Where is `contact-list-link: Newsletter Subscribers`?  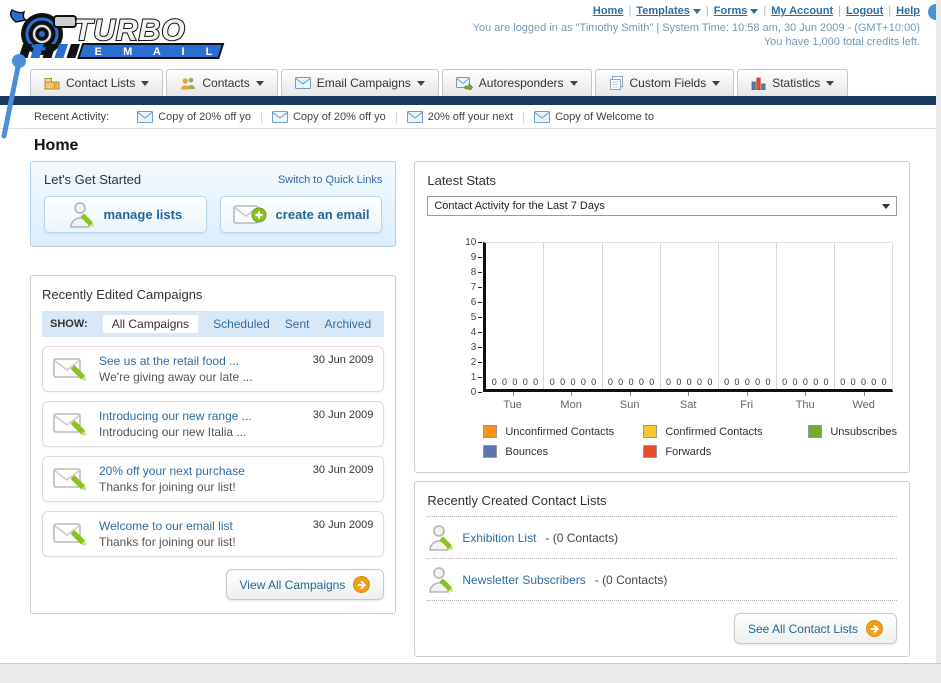 contact-list-link: Newsletter Subscribers is located at coordinates (523, 580).